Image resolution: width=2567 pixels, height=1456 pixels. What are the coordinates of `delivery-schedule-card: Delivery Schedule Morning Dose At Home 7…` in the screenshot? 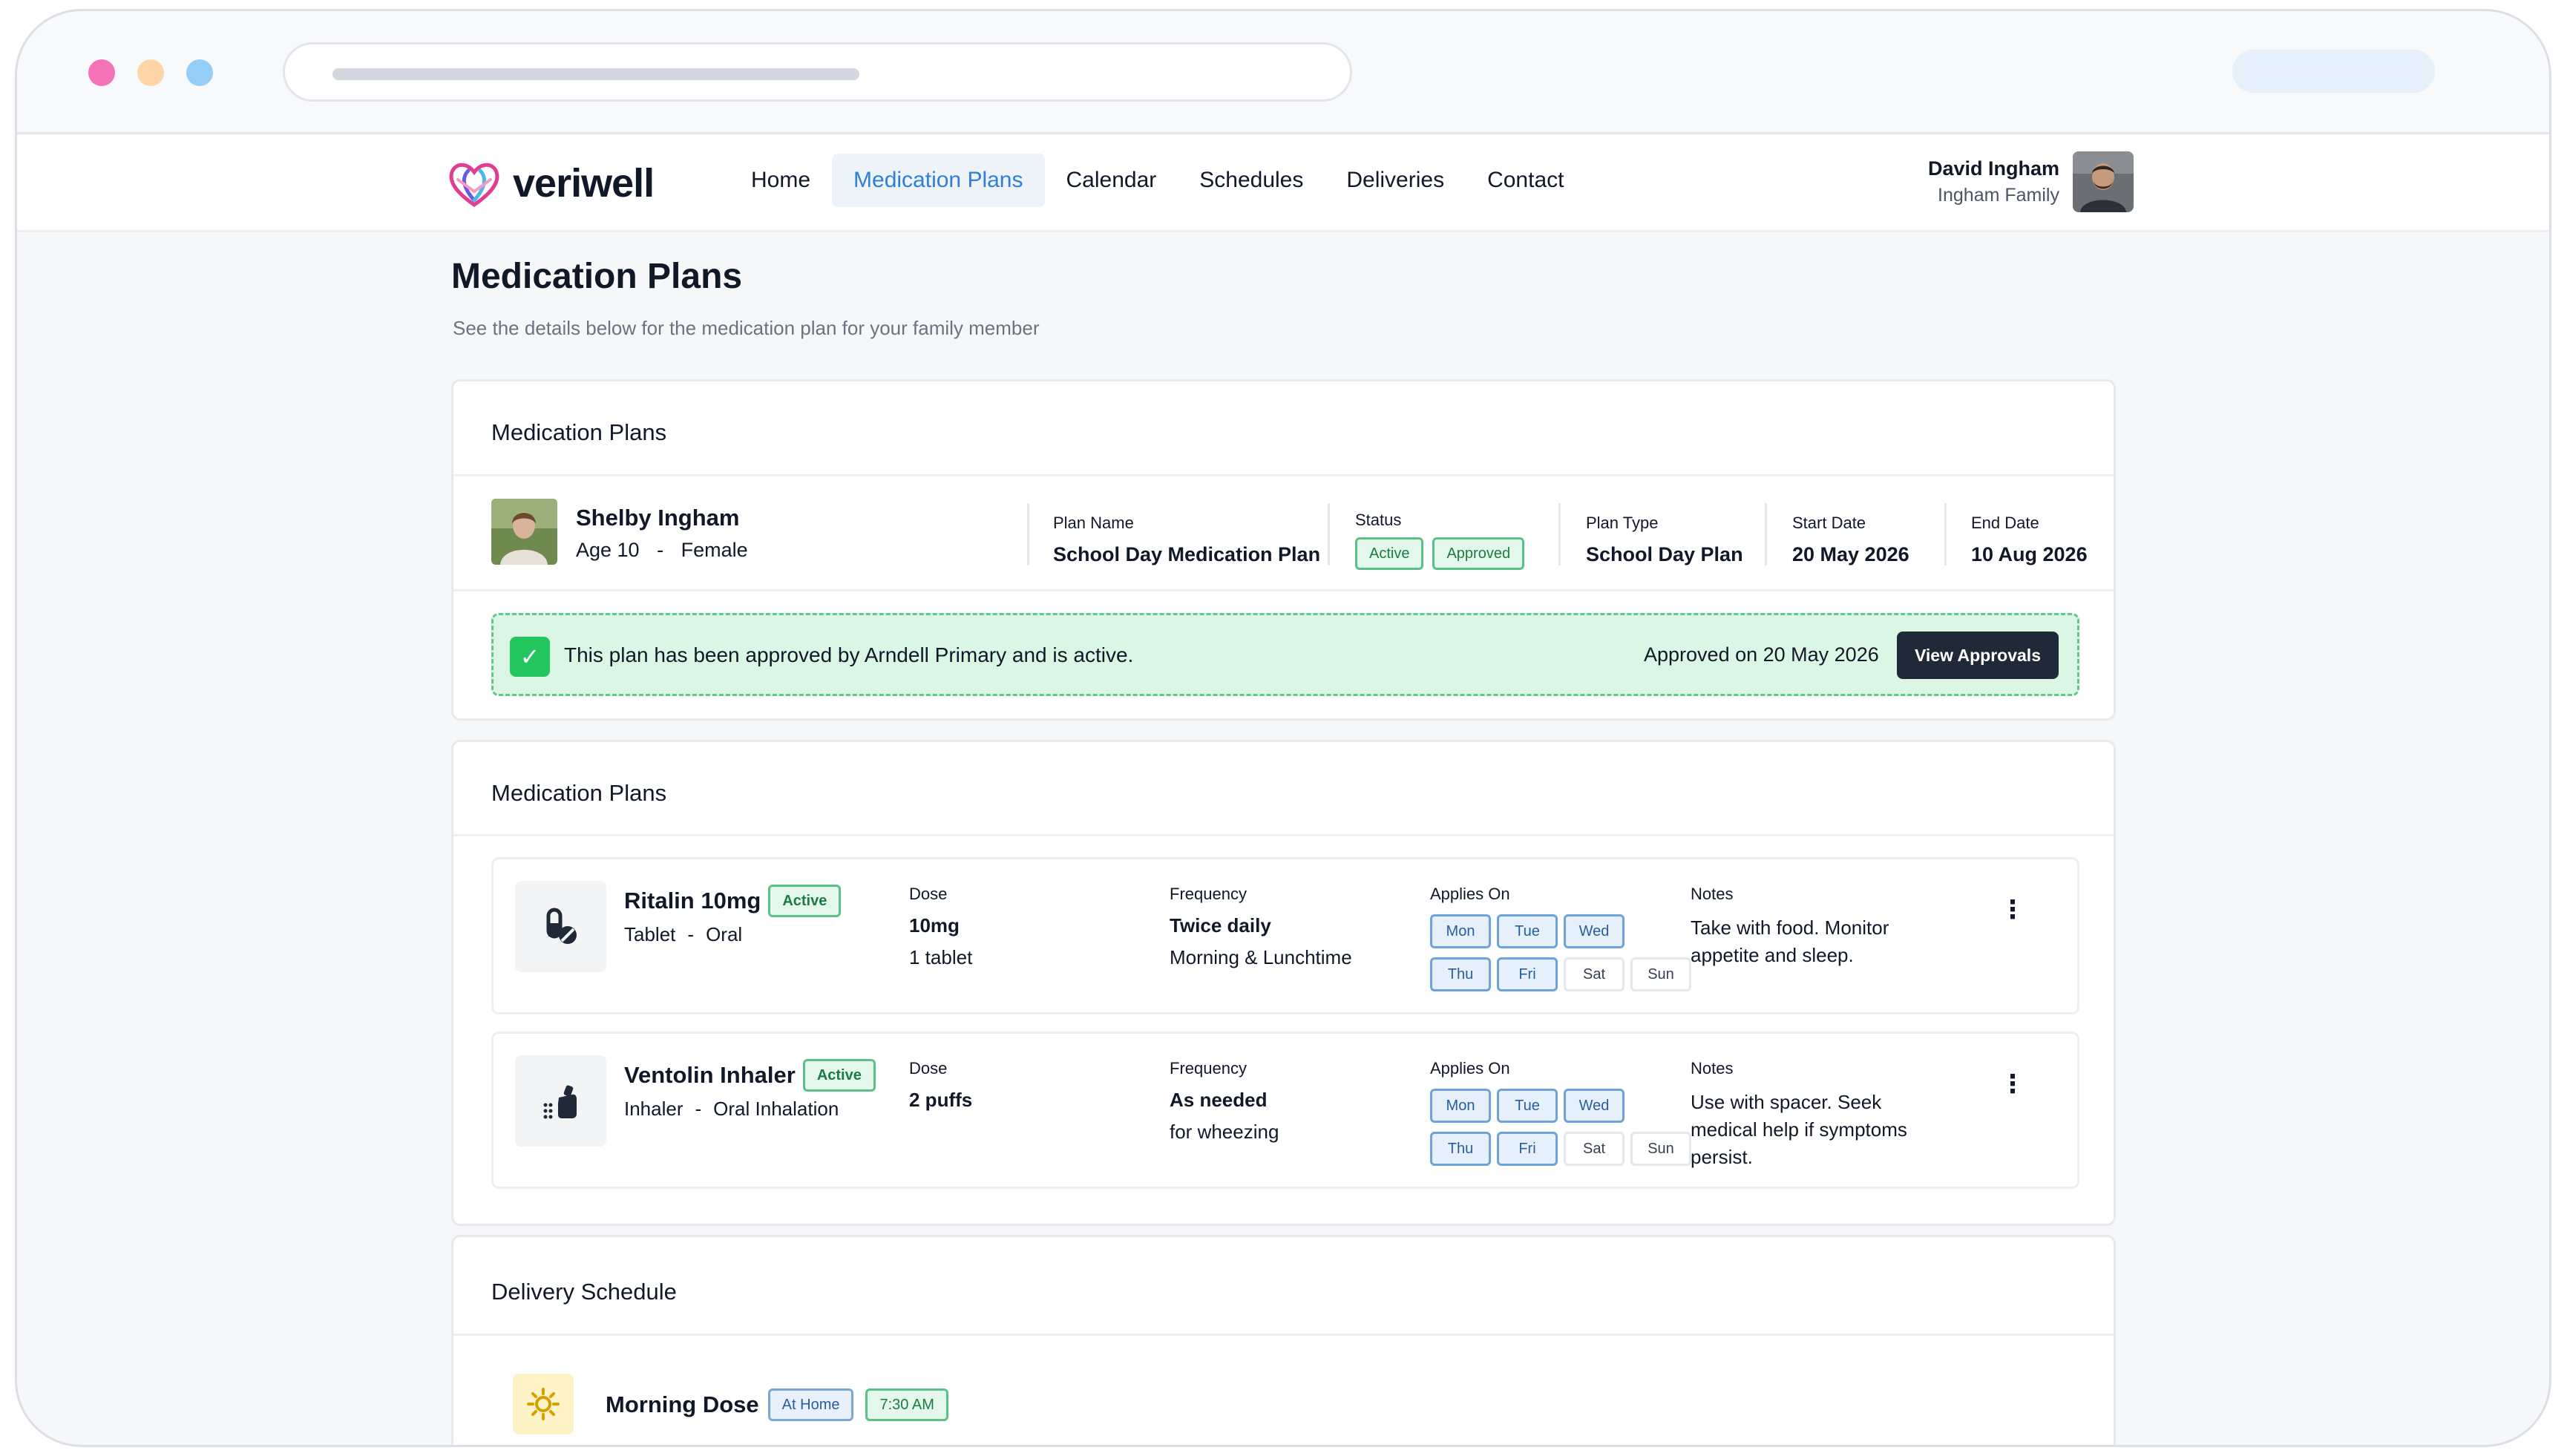 It's located at (1283, 1340).